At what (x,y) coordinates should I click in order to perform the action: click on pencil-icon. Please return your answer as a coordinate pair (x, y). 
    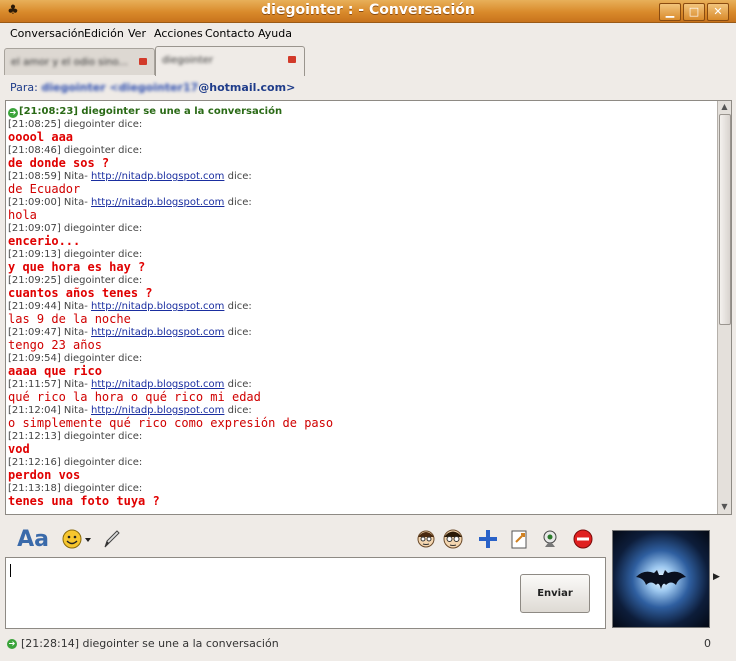
    Looking at the image, I should click on (111, 539).